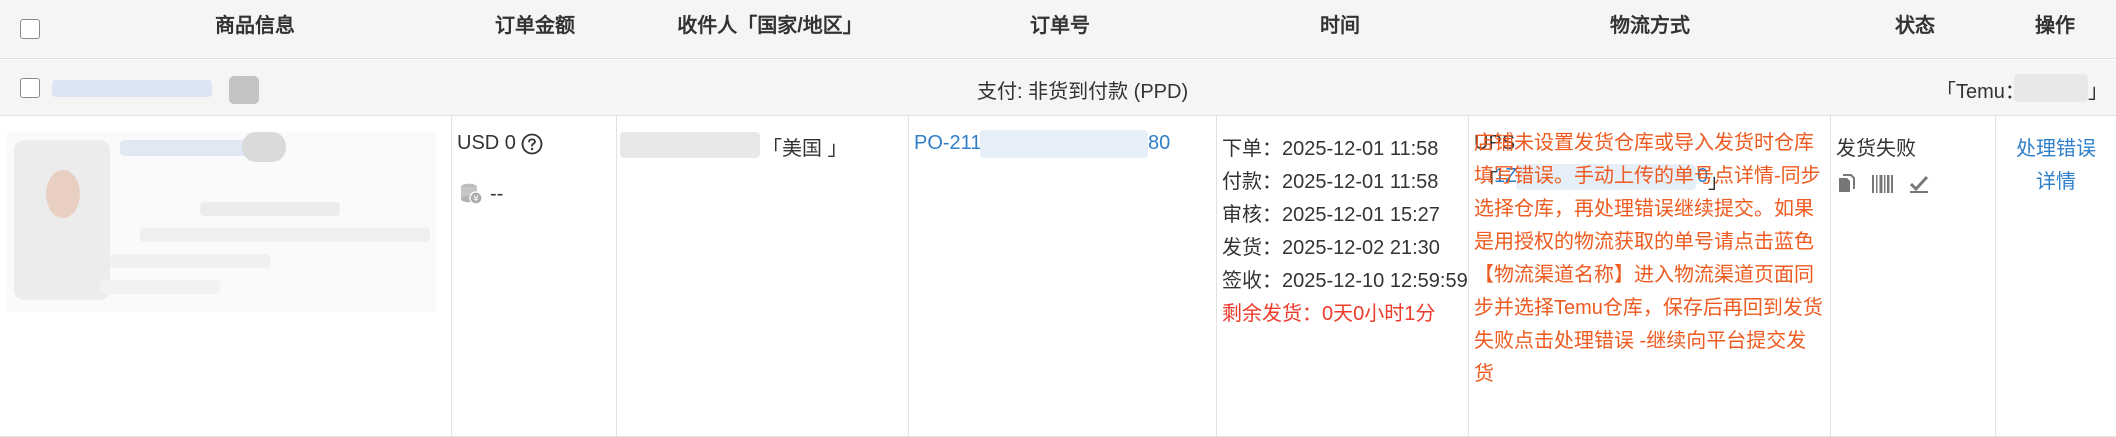 This screenshot has height=437, width=2116. I want to click on time-paid: 付款：2025-12-01 11:58, so click(1330, 182).